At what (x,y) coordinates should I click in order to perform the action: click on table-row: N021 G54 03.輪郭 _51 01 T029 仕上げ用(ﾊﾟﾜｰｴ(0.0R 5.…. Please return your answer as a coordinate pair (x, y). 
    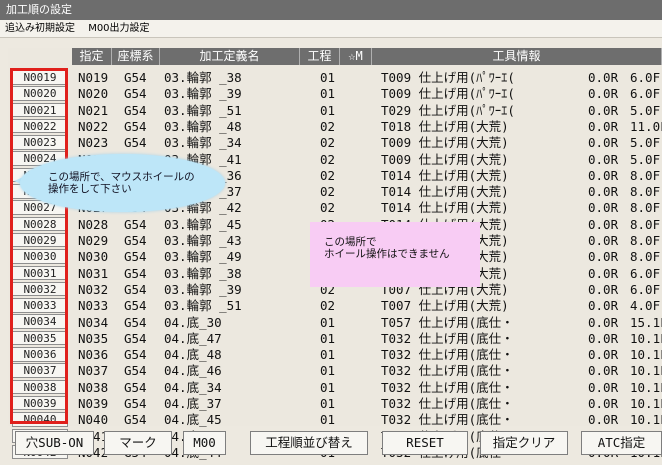
    Looking at the image, I should click on (370, 111).